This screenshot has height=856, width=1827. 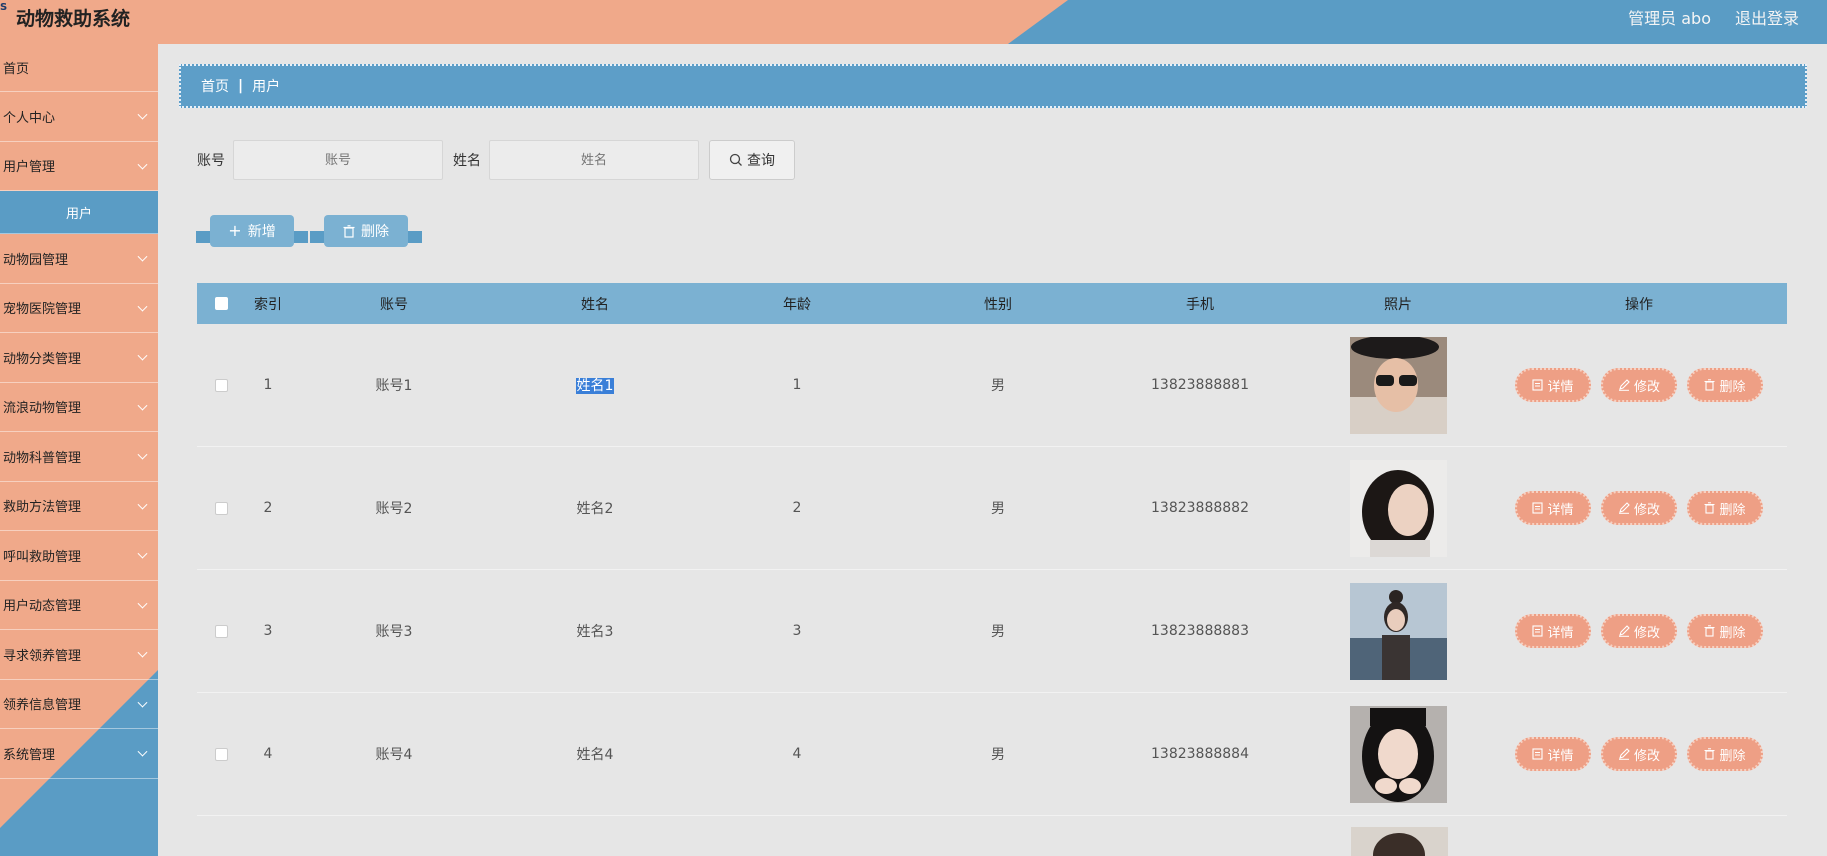 I want to click on sidebar-item: 首页, so click(x=79, y=68).